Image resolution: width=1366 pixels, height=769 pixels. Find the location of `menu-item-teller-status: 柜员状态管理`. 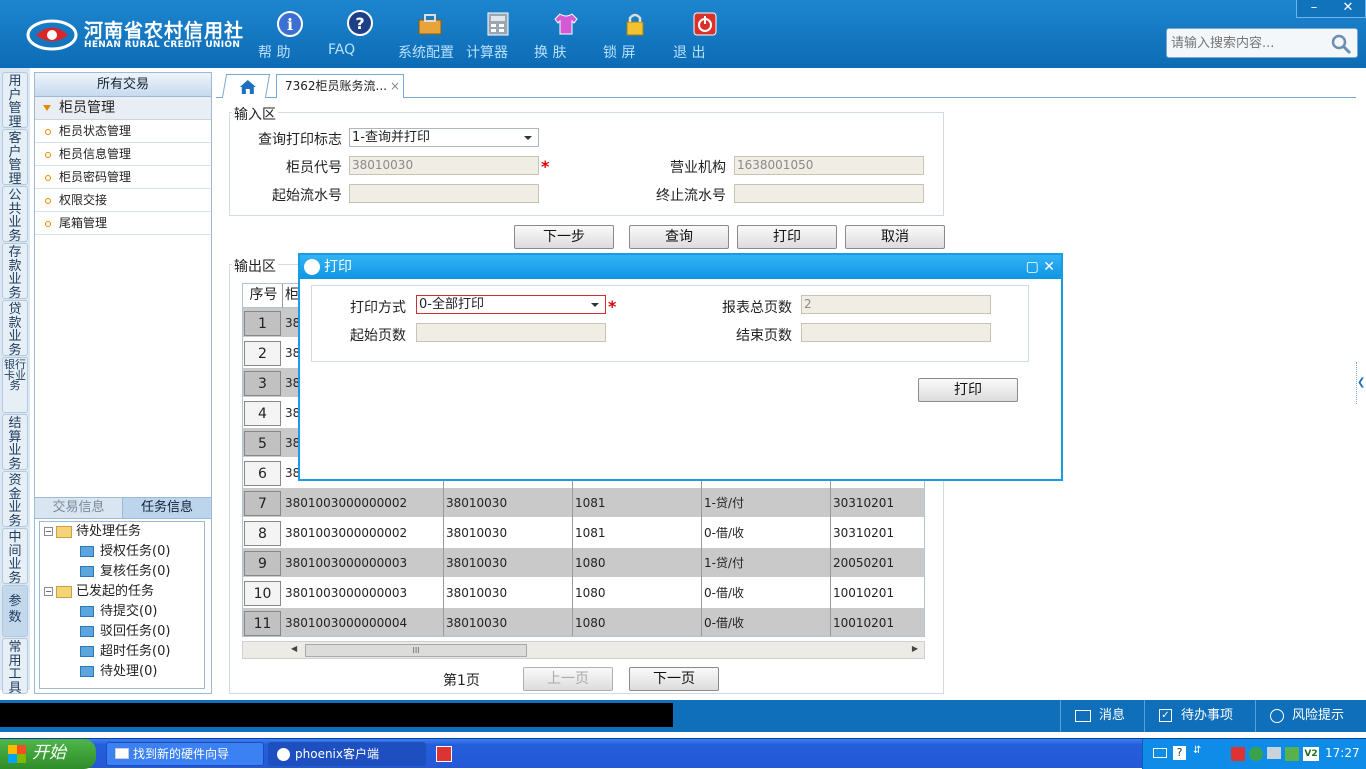

menu-item-teller-status: 柜员状态管理 is located at coordinates (123, 131).